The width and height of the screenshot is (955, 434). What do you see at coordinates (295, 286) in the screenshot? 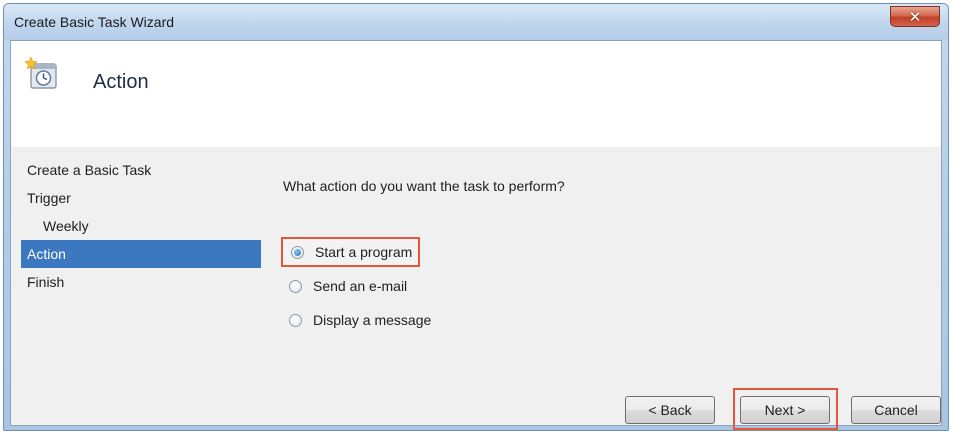
I see `radio-send-email` at bounding box center [295, 286].